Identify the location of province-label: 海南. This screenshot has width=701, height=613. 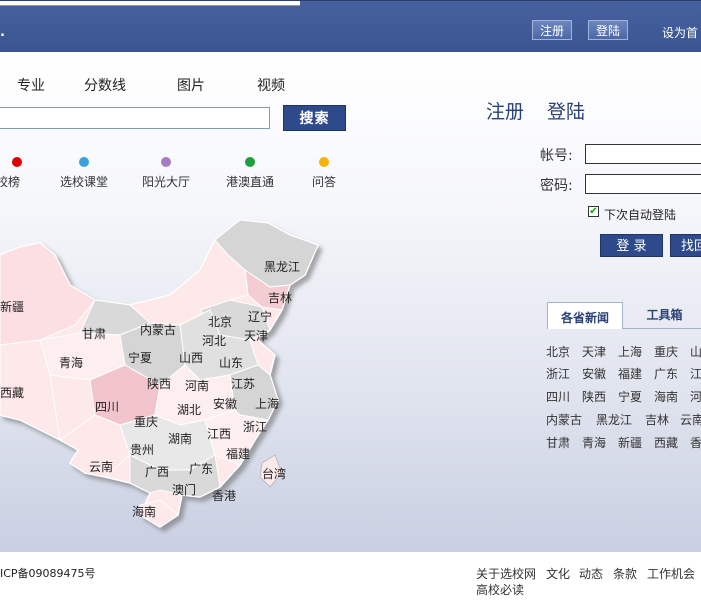
(144, 511).